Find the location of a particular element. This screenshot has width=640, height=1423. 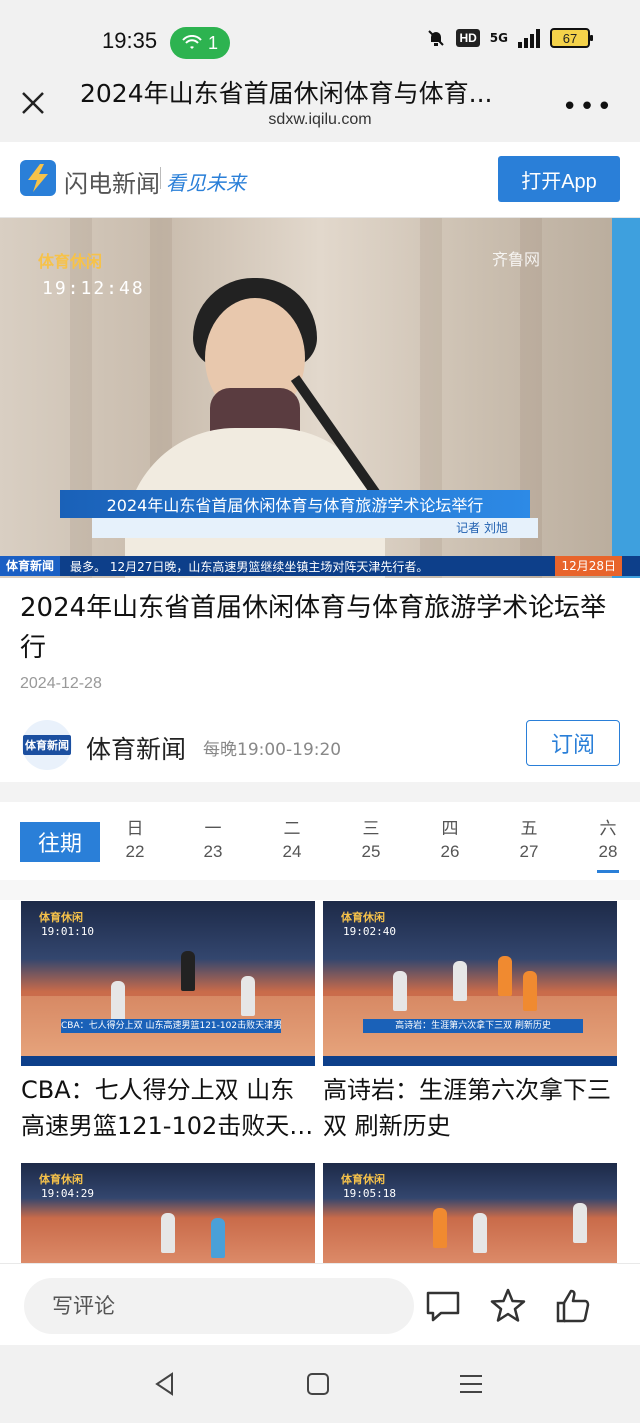

comment-bar: 写评论 is located at coordinates (320, 1304).